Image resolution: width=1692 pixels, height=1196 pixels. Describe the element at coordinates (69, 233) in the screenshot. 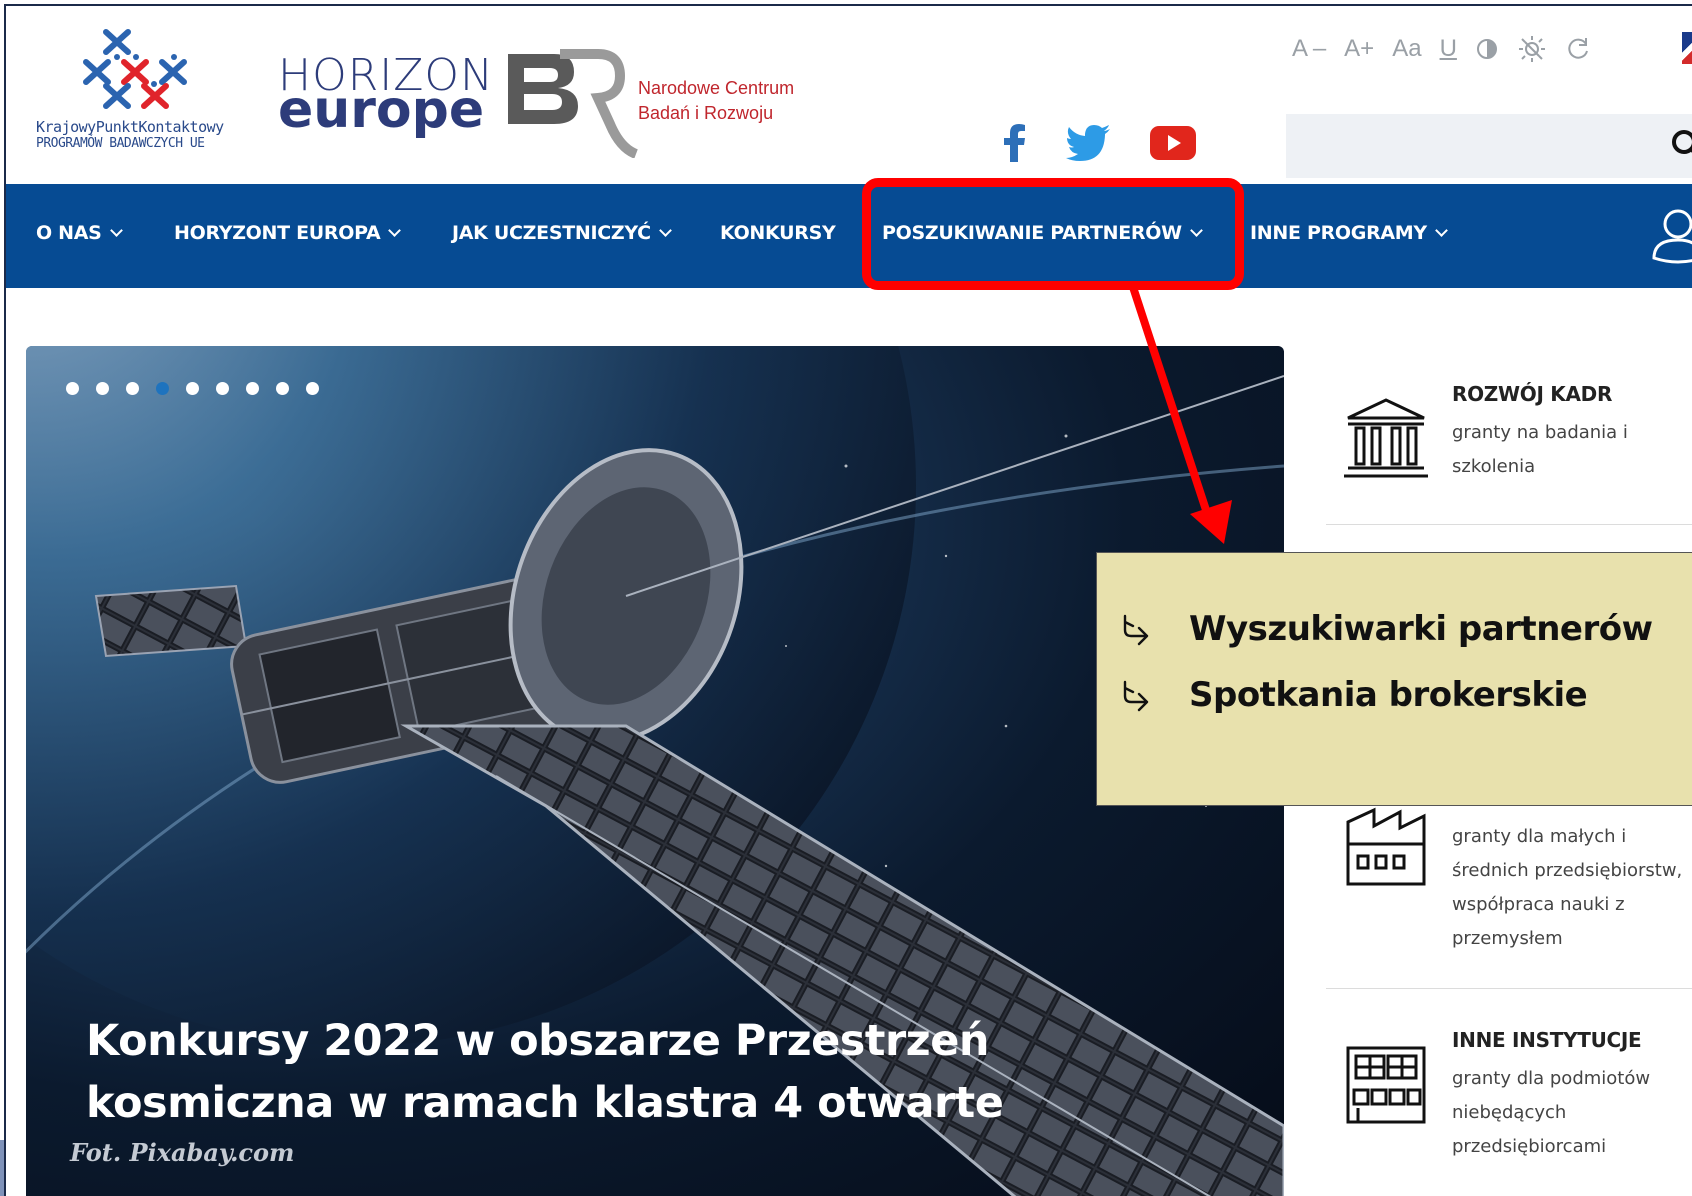

I see `nav-item-label: O NAS` at that location.